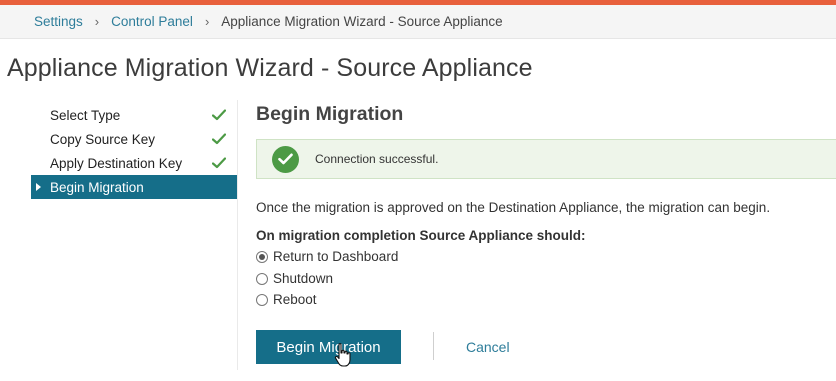  What do you see at coordinates (116, 163) in the screenshot?
I see `step-label: Apply Destination Key` at bounding box center [116, 163].